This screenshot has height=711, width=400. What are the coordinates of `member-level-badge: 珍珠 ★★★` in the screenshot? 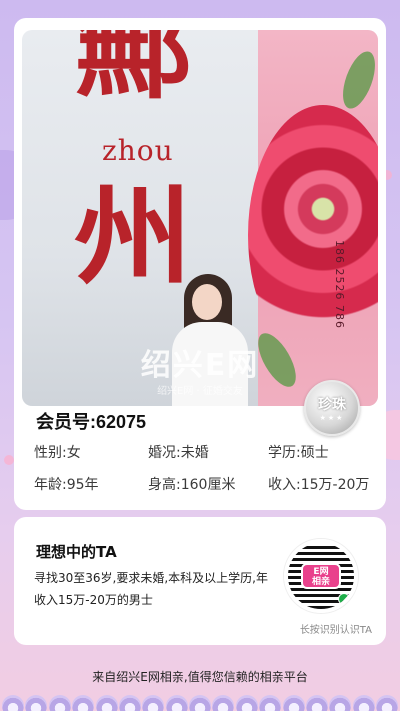 It's located at (332, 408).